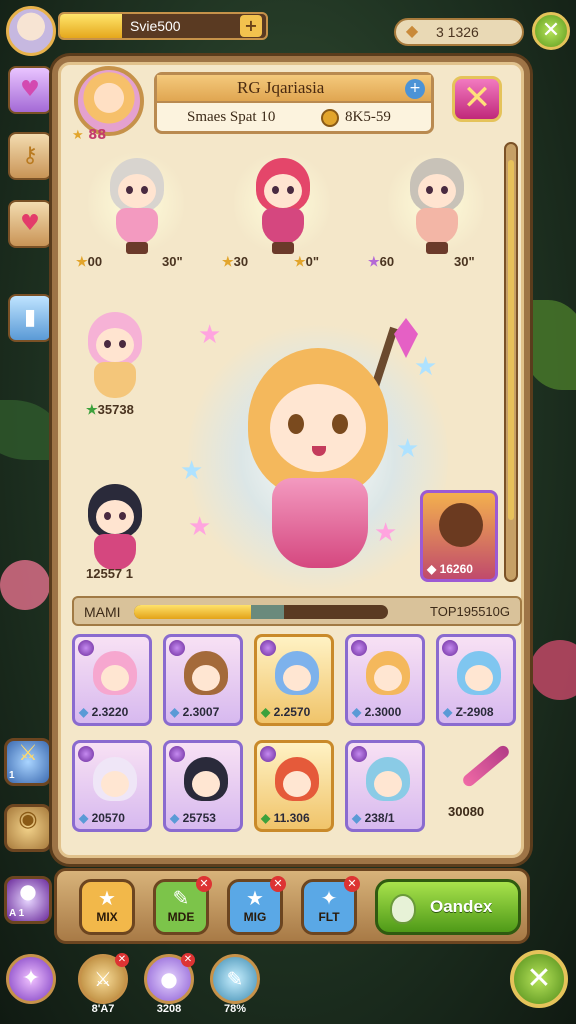 The height and width of the screenshot is (1024, 576). Describe the element at coordinates (551, 31) in the screenshot. I see `close-icon: ✕` at that location.